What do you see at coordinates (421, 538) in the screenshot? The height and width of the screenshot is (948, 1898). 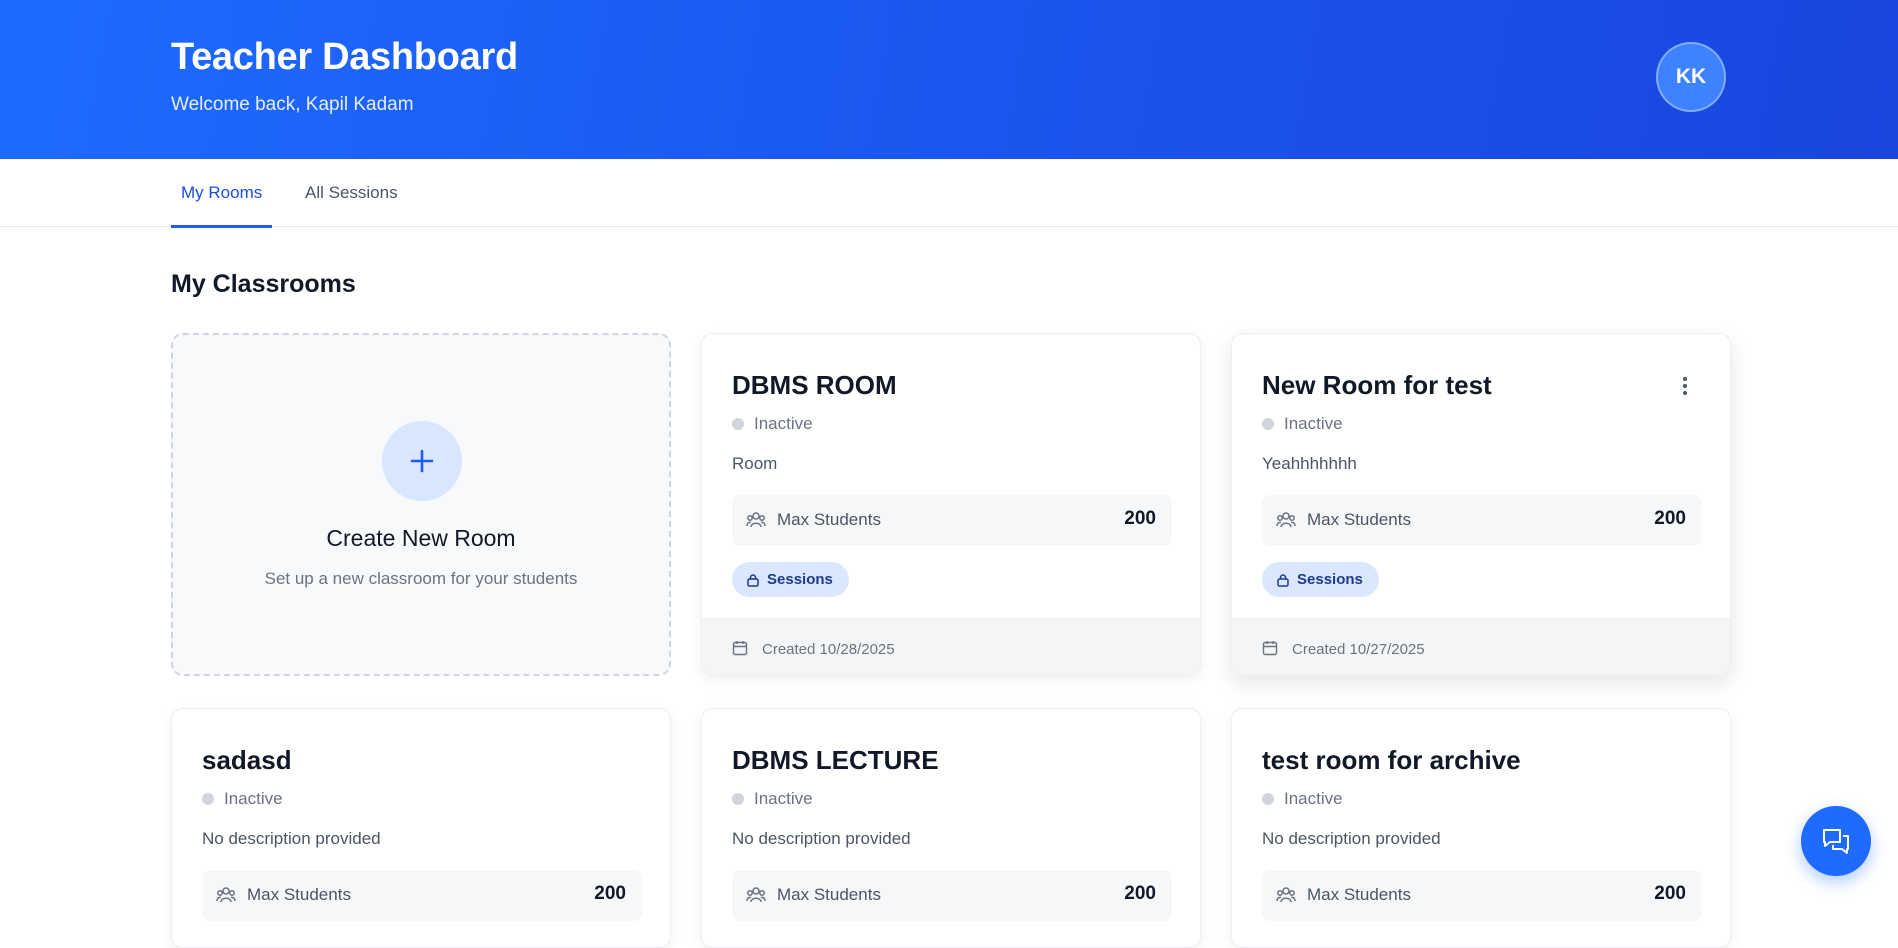 I see `create-room-title: Create New Room` at bounding box center [421, 538].